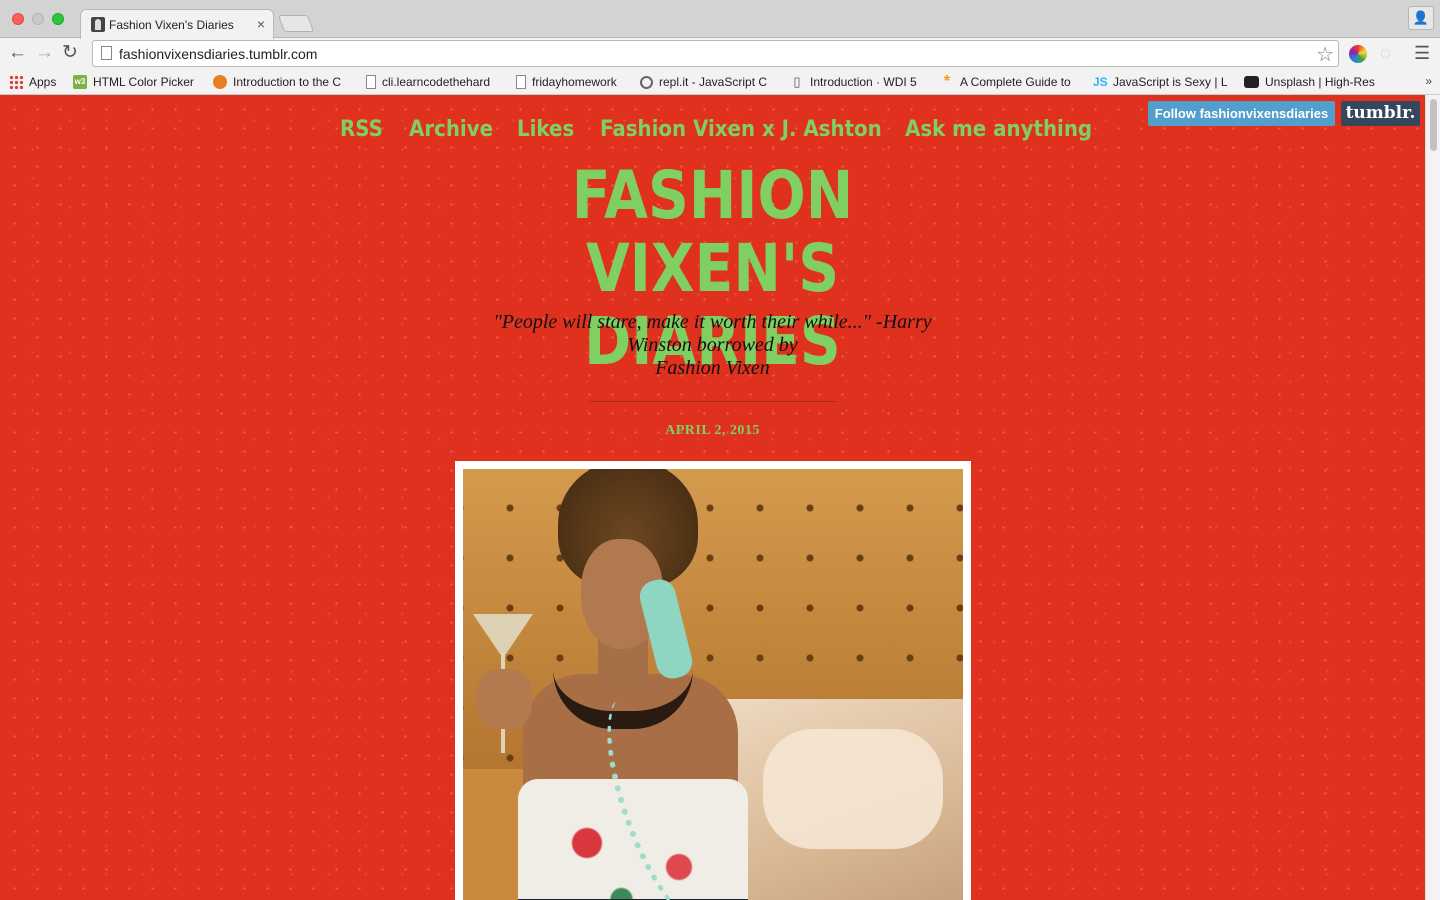 The image size is (1440, 900). I want to click on bookmark-complete-guide: * A Complete Guide to, so click(1005, 82).